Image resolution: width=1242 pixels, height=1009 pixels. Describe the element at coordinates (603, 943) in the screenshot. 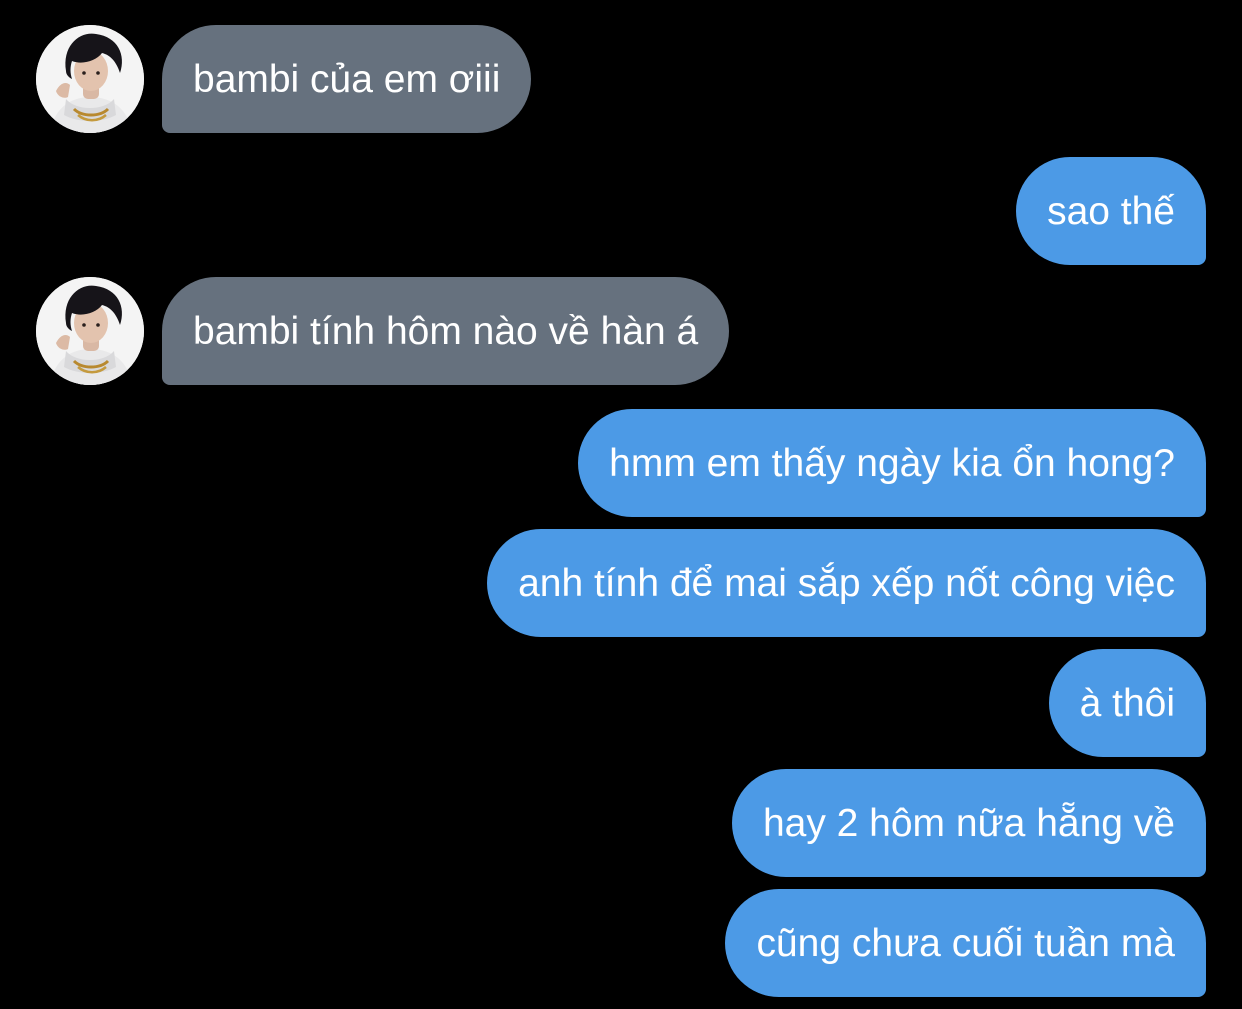

I see `message-row: cũng chưa cuối tuần mà` at that location.